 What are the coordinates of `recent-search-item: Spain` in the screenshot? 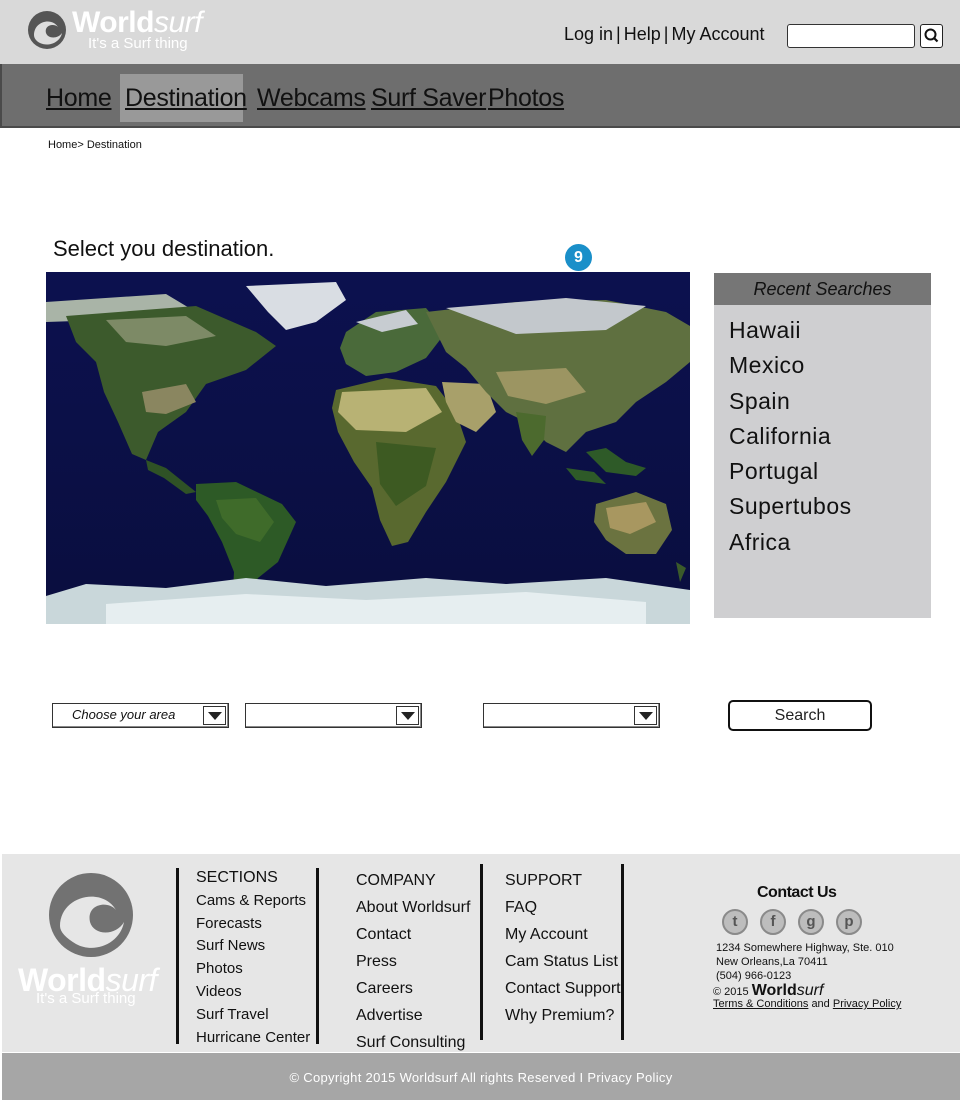 It's located at (830, 401).